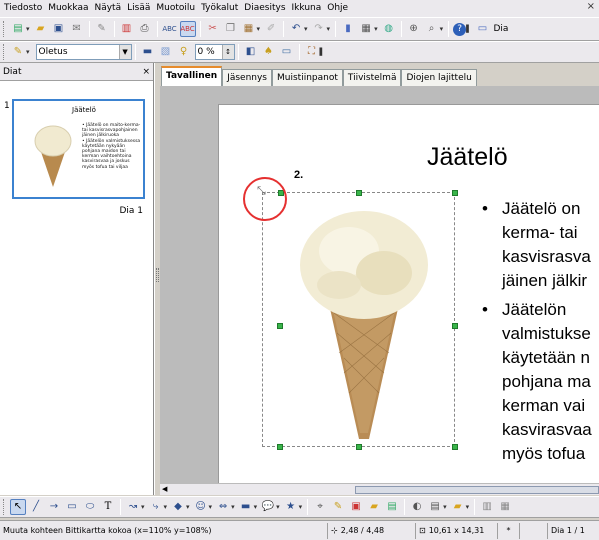 Image resolution: width=599 pixels, height=540 pixels. Describe the element at coordinates (90, 507) in the screenshot. I see `ellipse-tool-icon: ⬭` at that location.